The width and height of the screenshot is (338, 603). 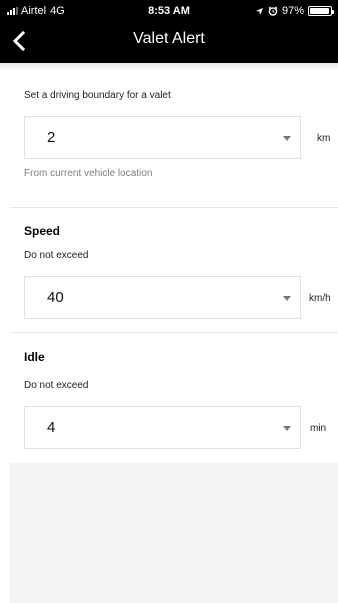 I want to click on battery-percent: 97%, so click(x=292, y=11).